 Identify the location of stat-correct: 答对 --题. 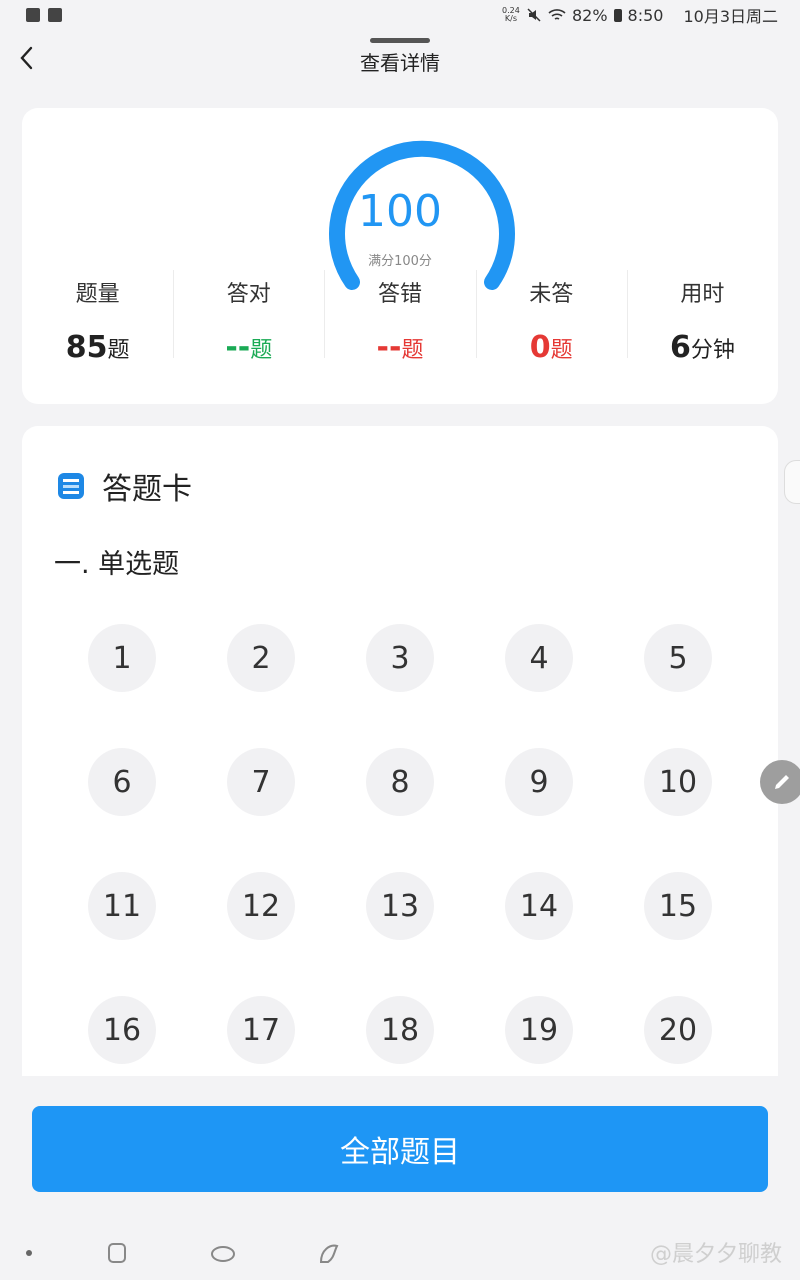
(248, 318).